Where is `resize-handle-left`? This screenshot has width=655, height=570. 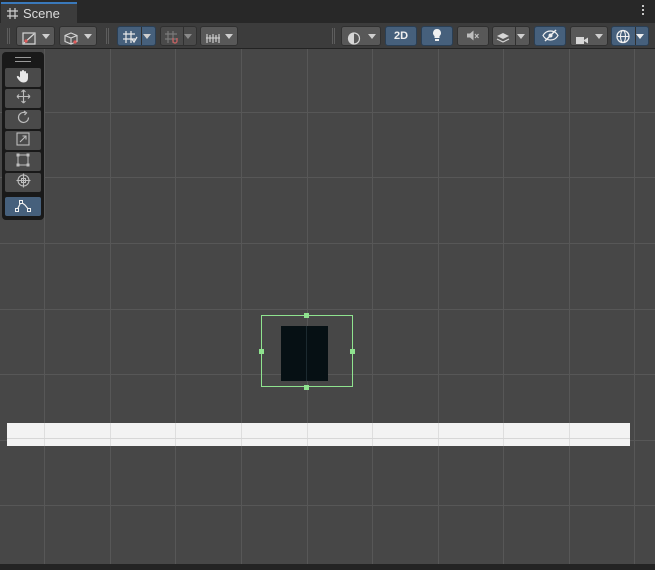 resize-handle-left is located at coordinates (261, 351).